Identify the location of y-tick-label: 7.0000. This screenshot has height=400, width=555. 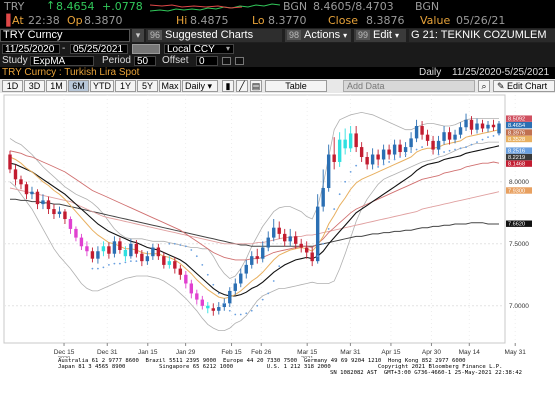
(519, 306).